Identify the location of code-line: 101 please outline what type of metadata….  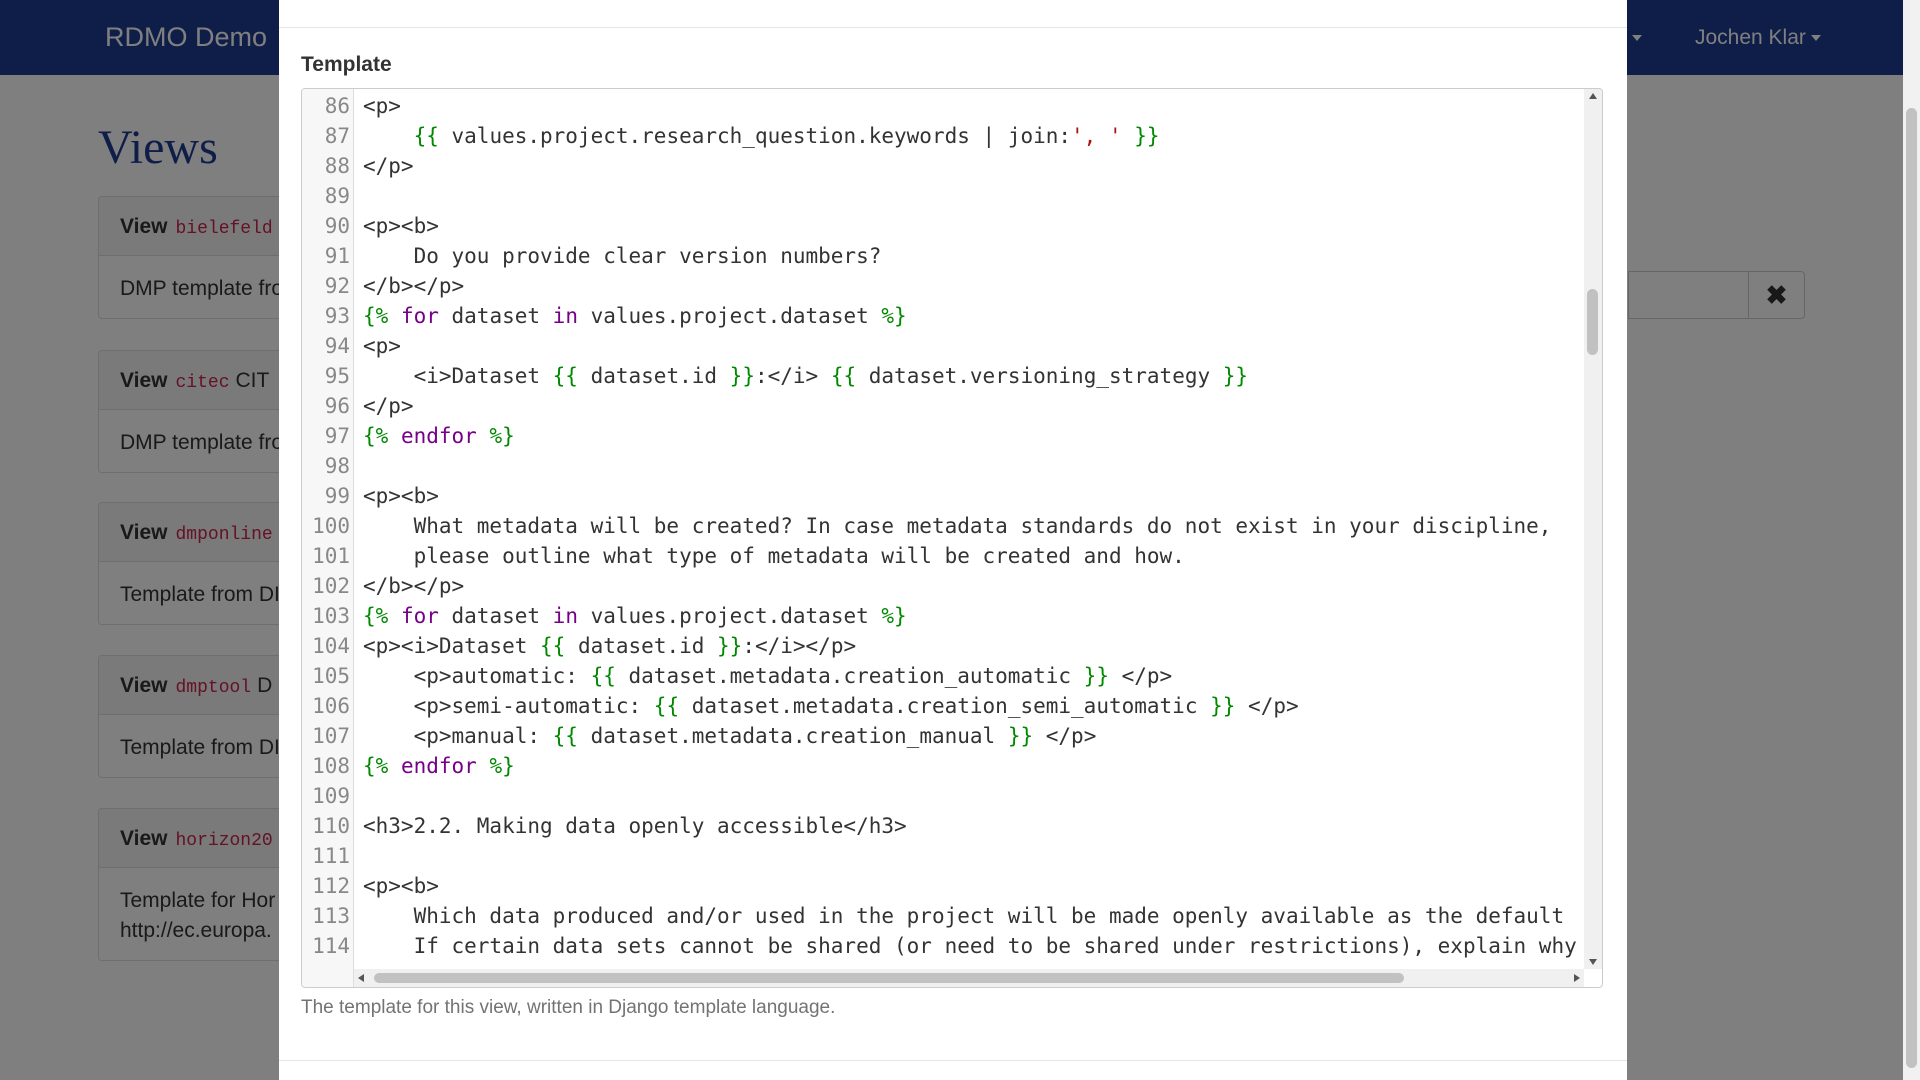
(943, 556).